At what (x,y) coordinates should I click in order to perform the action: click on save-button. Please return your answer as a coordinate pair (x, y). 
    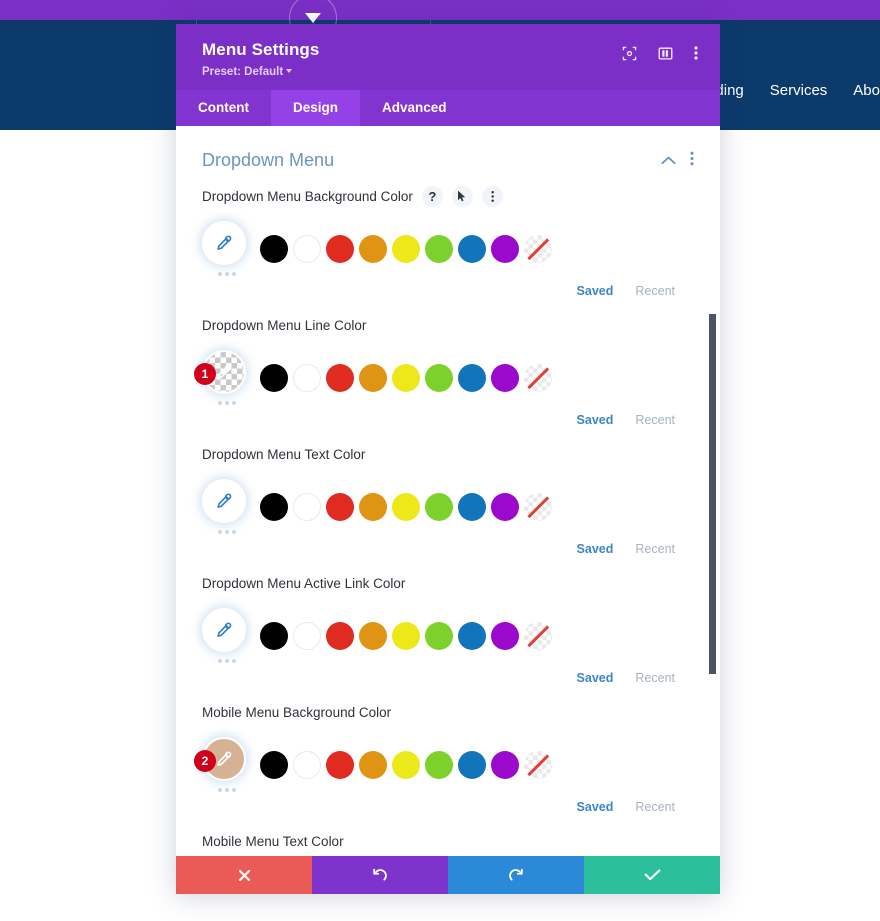
    Looking at the image, I should click on (652, 875).